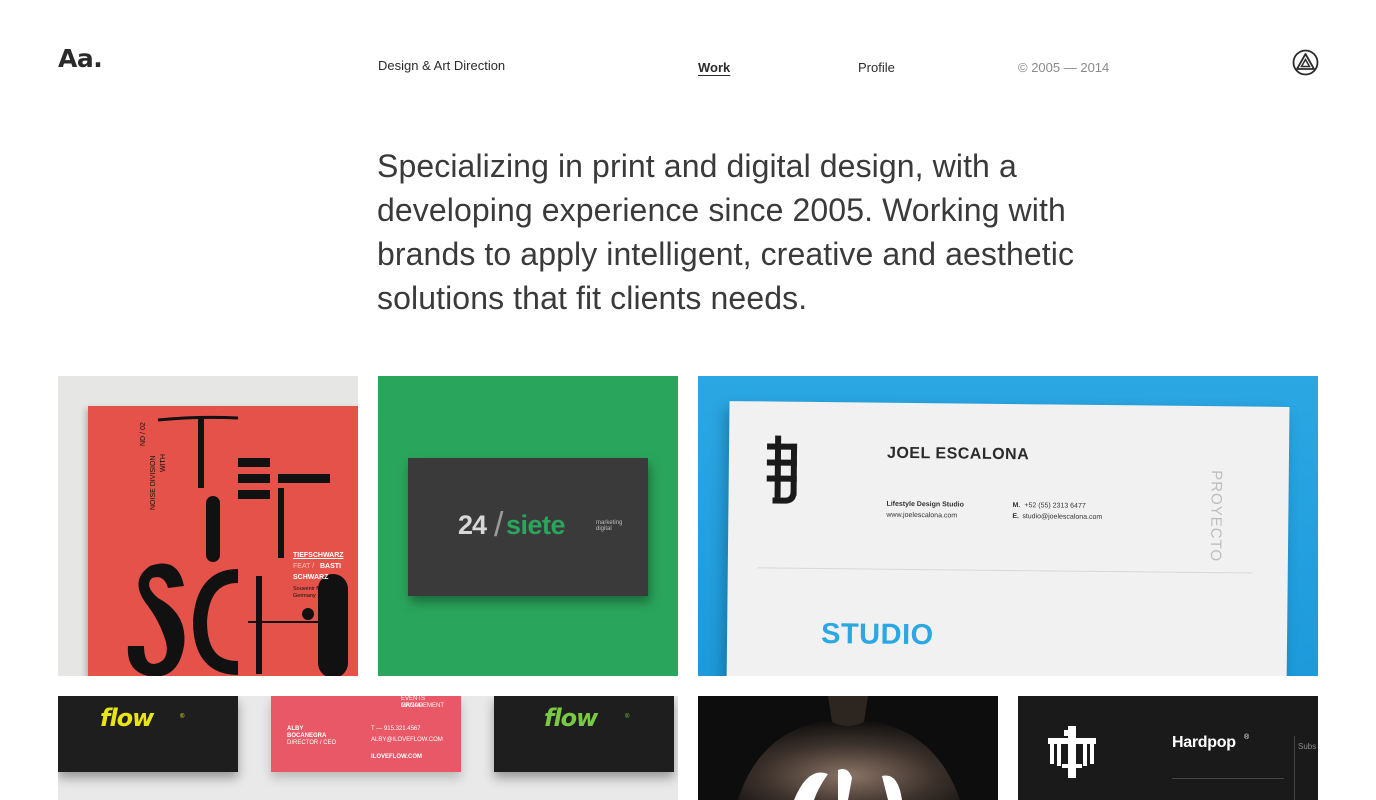 The image size is (1376, 800). Describe the element at coordinates (714, 67) in the screenshot. I see `nav-work-link: Work` at that location.